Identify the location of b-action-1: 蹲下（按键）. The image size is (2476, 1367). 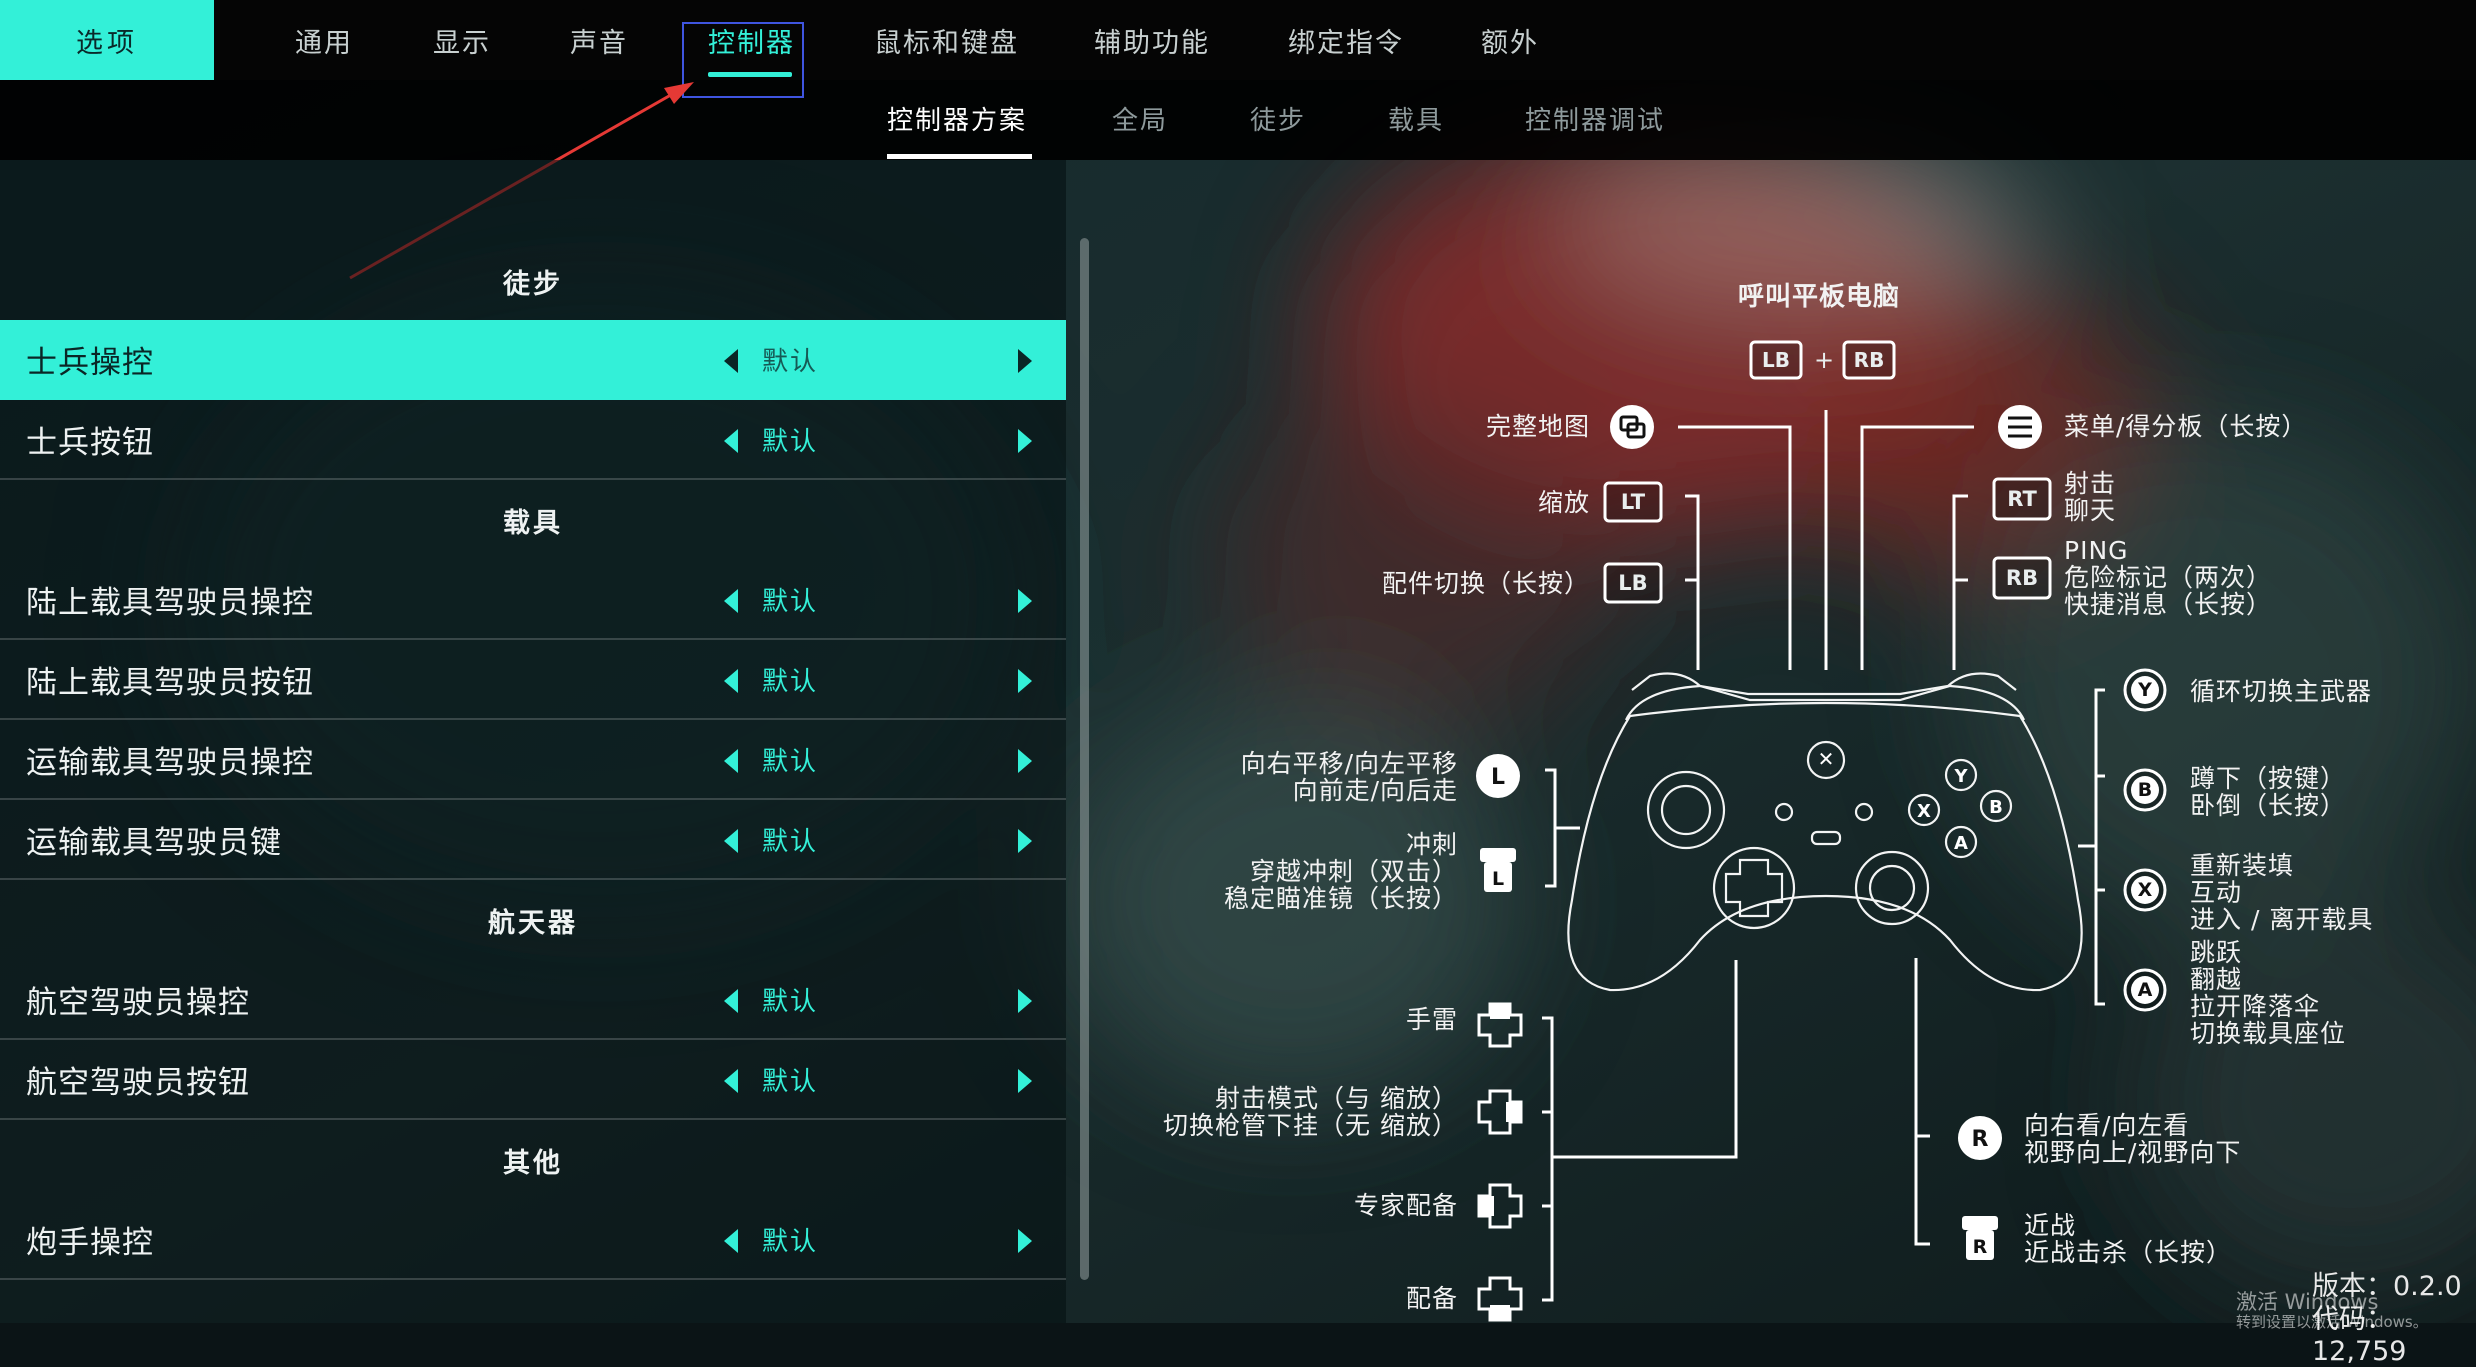
(2268, 778).